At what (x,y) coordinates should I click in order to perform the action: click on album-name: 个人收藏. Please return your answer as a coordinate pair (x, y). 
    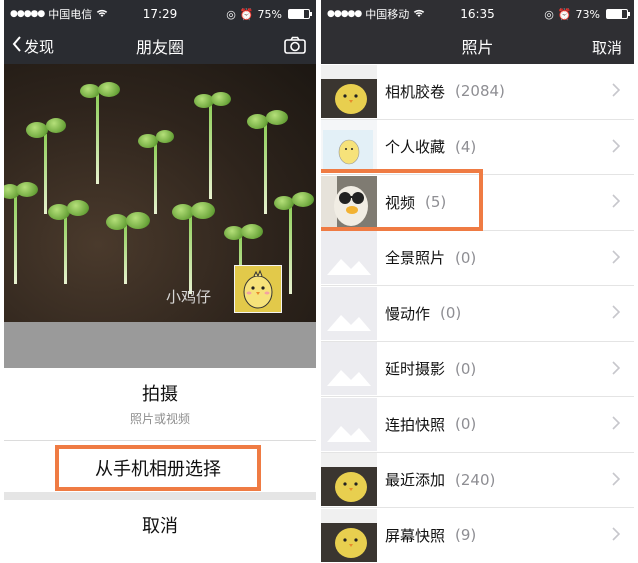
    Looking at the image, I should click on (415, 147).